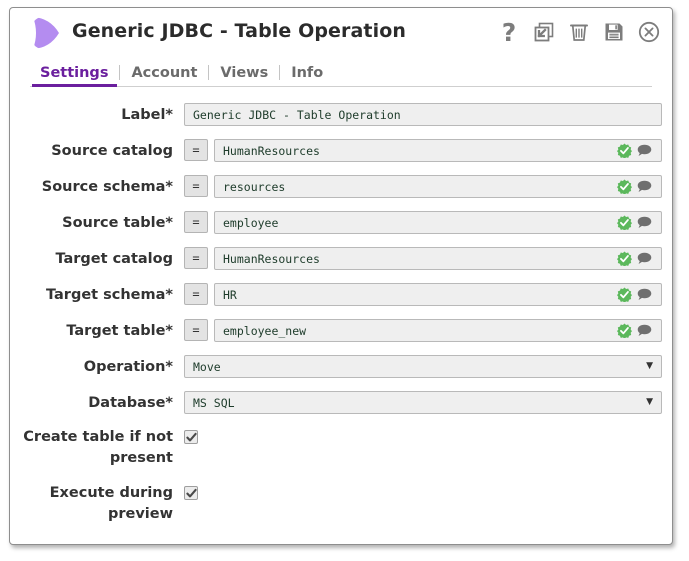 This screenshot has height=561, width=689. Describe the element at coordinates (614, 32) in the screenshot. I see `save-icon` at that location.